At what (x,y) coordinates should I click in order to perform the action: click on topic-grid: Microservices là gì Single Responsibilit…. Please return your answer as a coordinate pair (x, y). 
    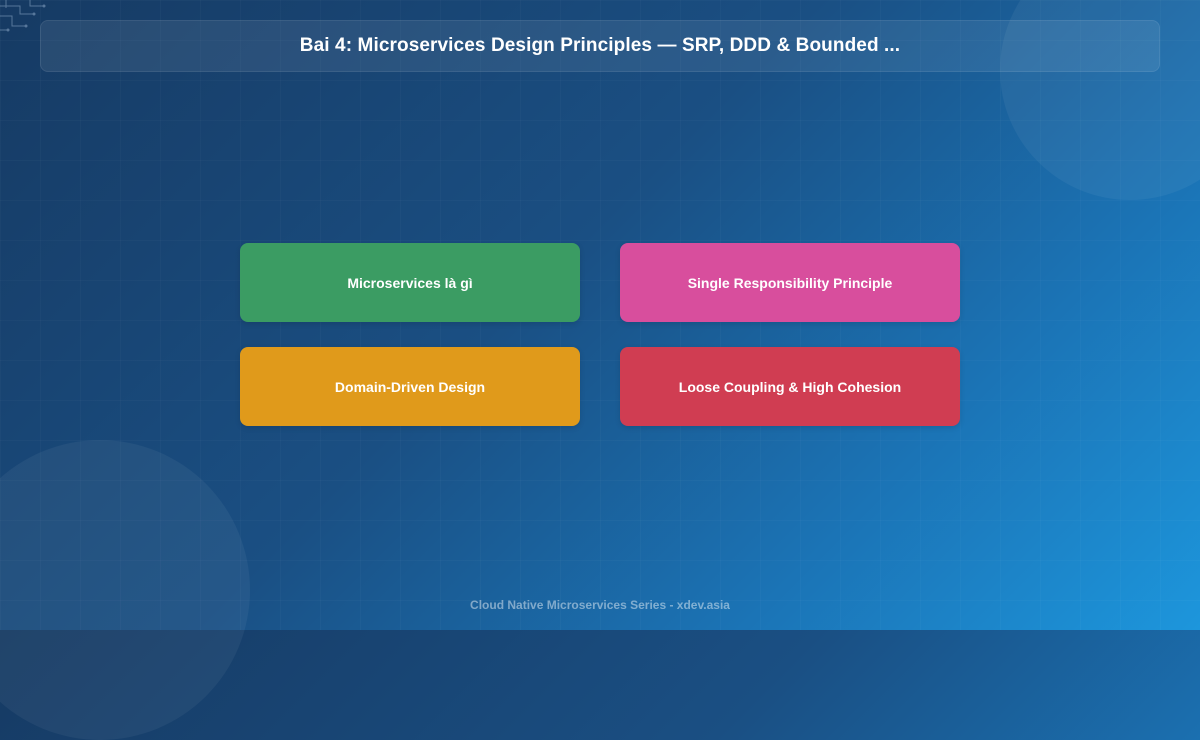
    Looking at the image, I should click on (600, 334).